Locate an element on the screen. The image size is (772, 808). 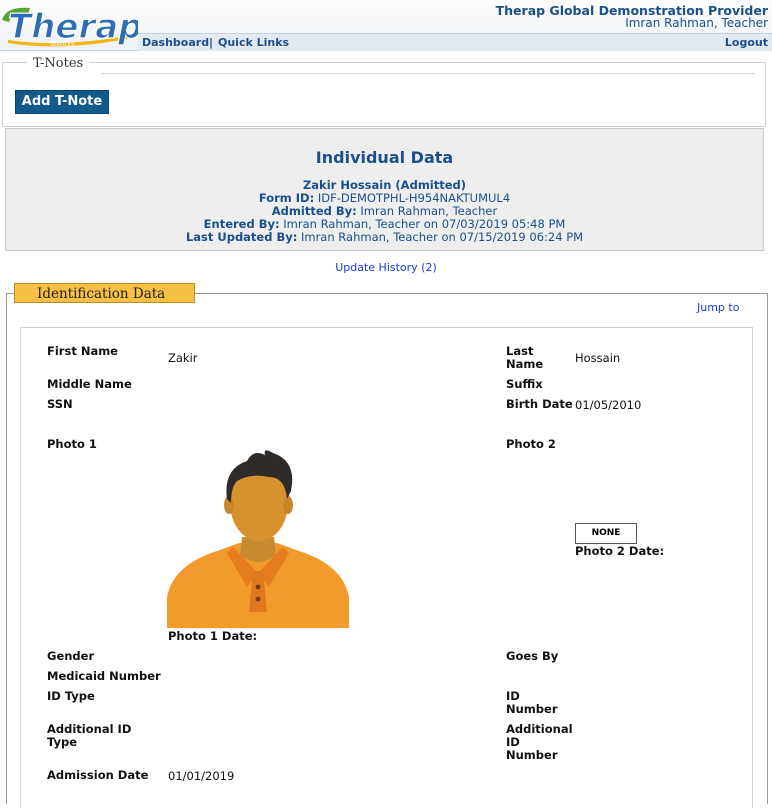
dashboard-link: Dashboard is located at coordinates (175, 42).